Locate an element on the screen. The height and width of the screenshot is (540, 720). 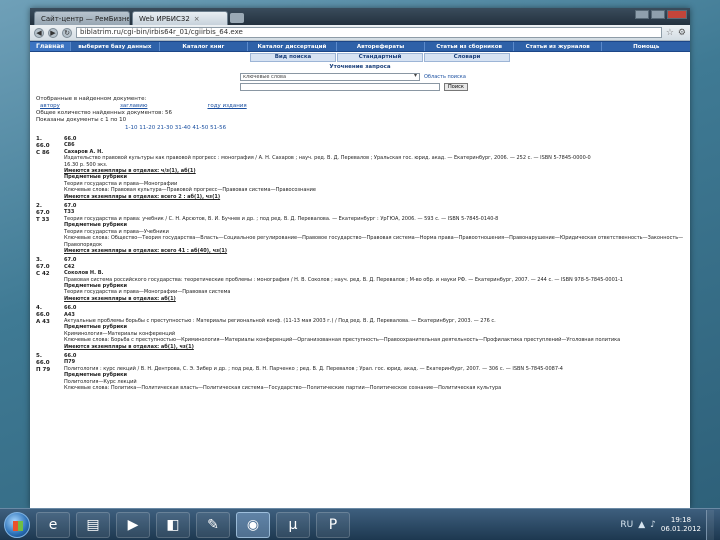
record-number: 4. 66.0 А 43 is located at coordinates (43, 315).